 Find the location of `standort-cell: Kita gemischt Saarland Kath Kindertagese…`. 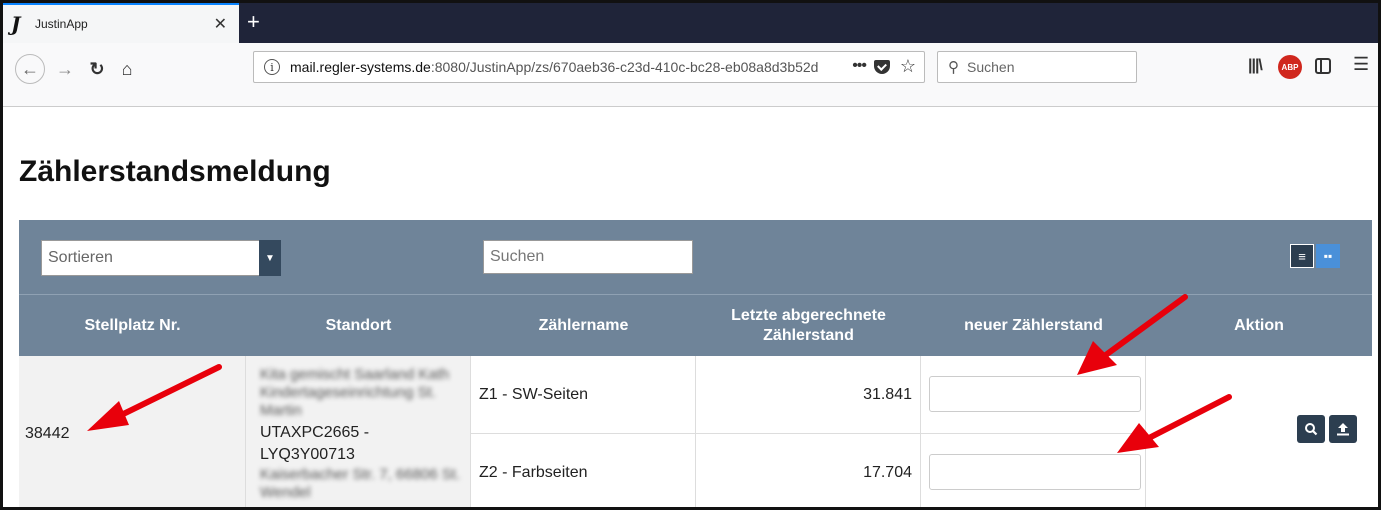

standort-cell: Kita gemischt Saarland Kath Kindertagese… is located at coordinates (358, 431).